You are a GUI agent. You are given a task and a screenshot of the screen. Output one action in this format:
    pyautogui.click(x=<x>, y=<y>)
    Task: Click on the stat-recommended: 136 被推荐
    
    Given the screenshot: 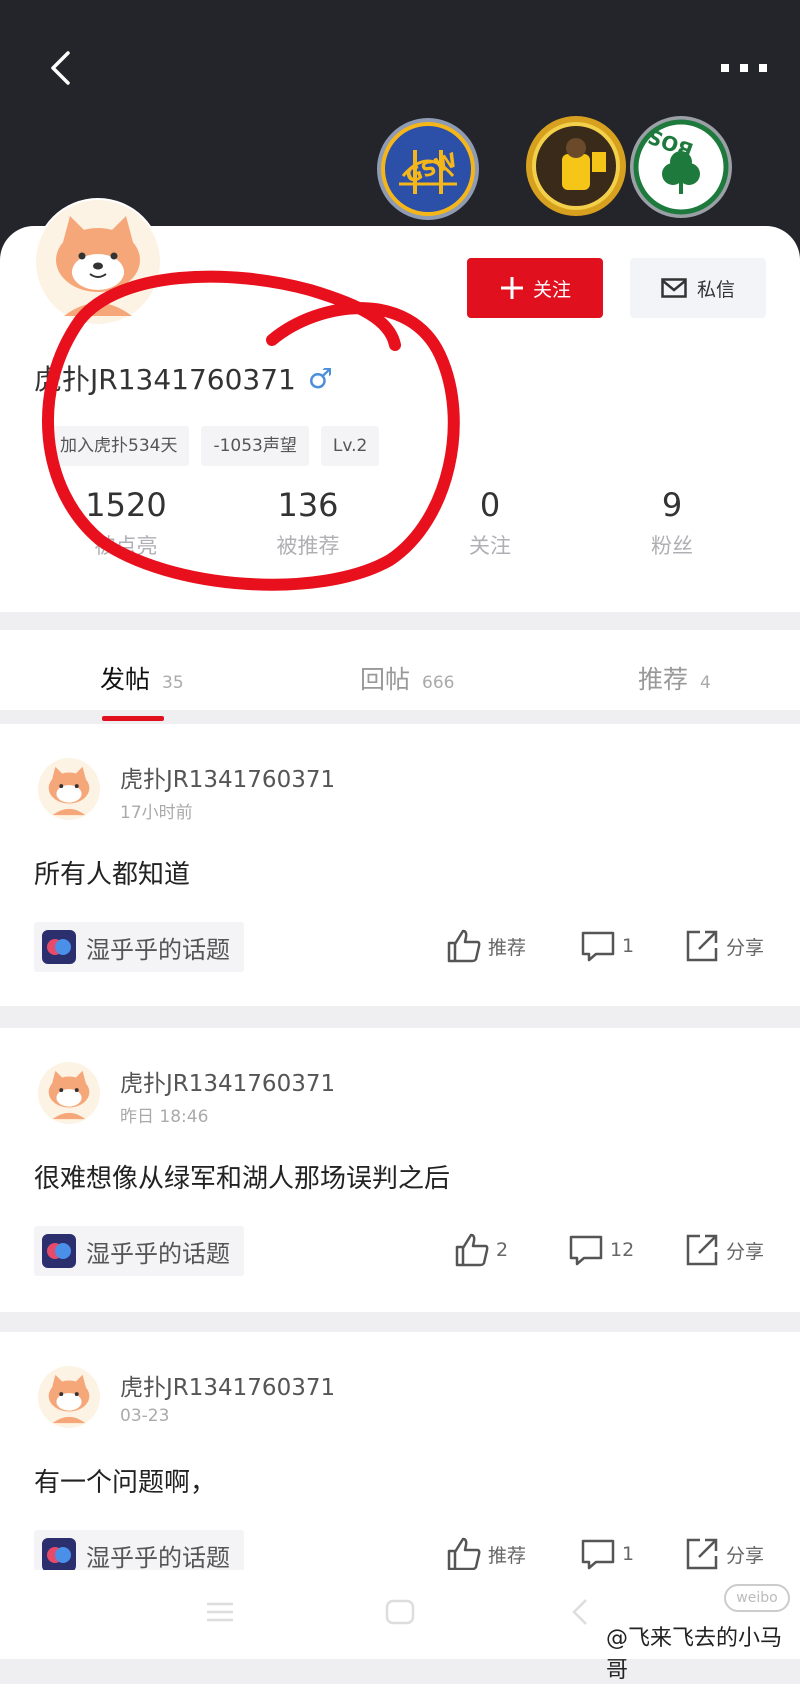 What is the action you would take?
    pyautogui.click(x=308, y=523)
    